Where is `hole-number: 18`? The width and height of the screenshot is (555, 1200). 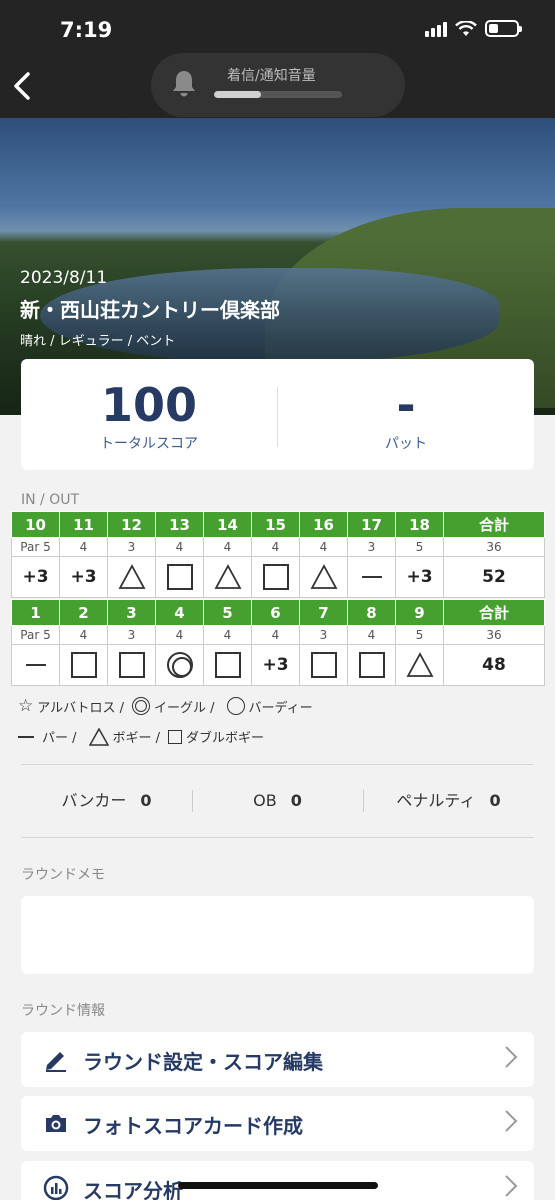
hole-number: 18 is located at coordinates (419, 524).